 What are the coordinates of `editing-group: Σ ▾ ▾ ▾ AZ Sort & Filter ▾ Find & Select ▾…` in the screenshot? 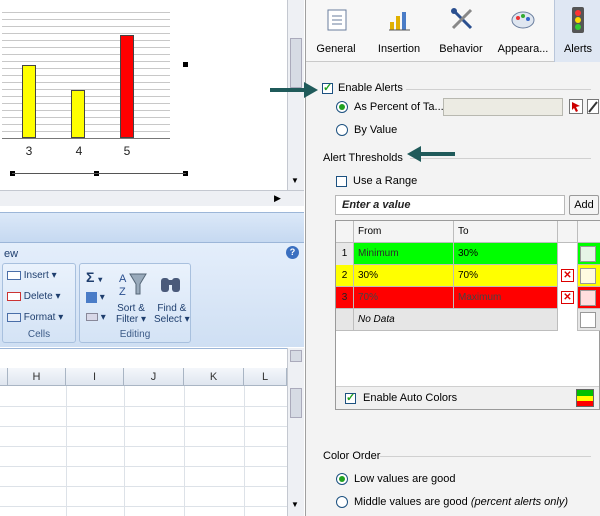 It's located at (135, 303).